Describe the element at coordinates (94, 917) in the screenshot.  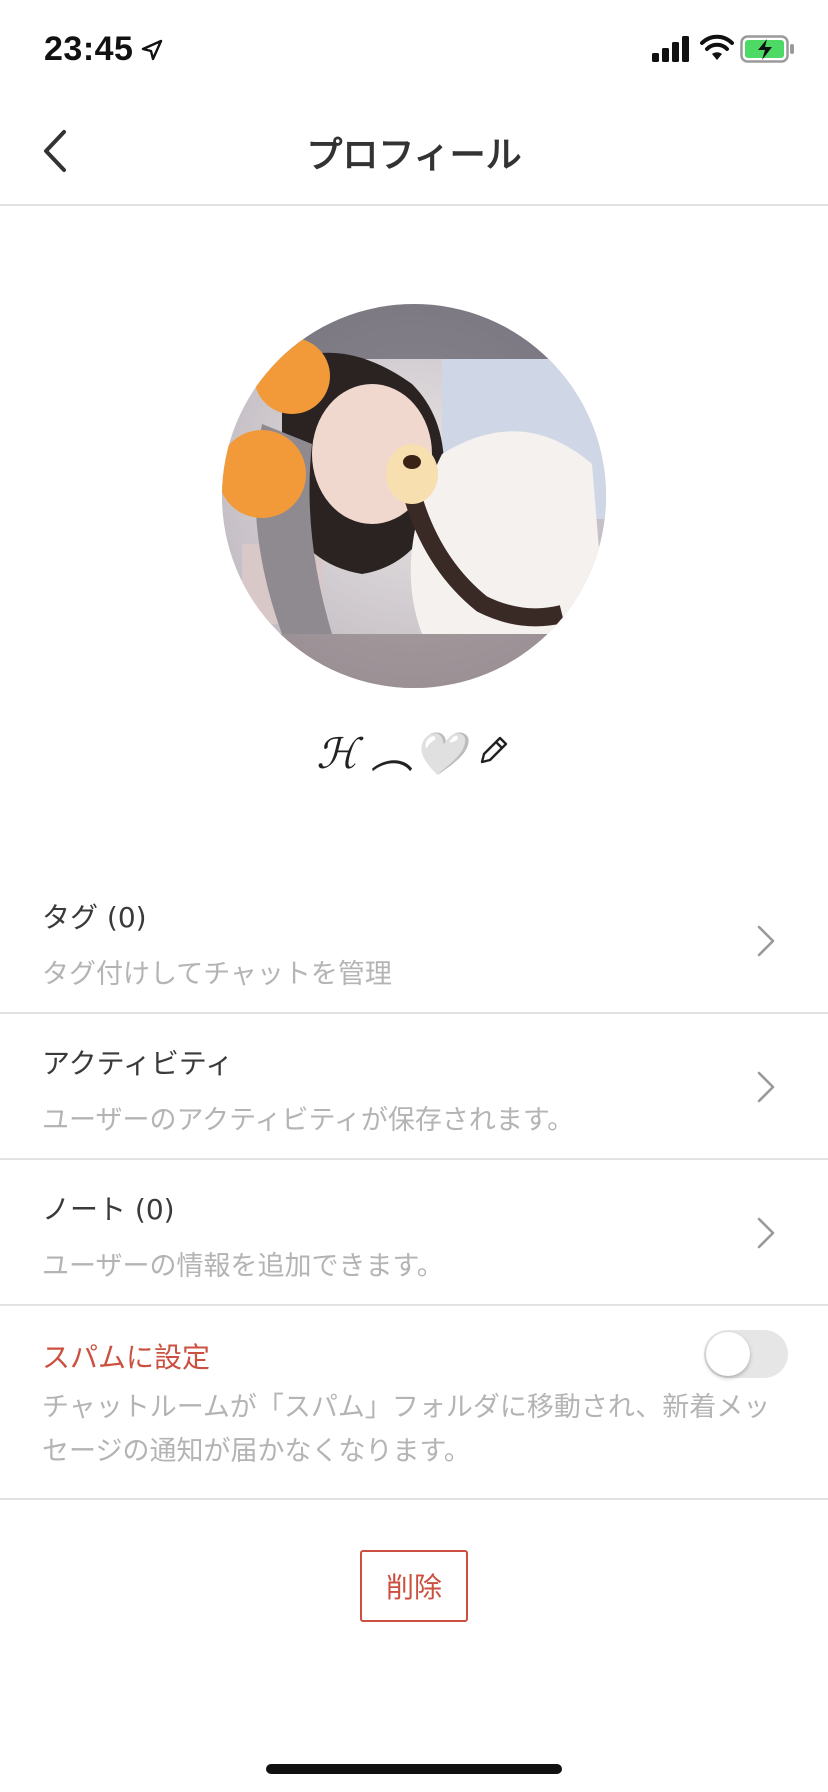
I see `tags-row-title: タグ (0)` at that location.